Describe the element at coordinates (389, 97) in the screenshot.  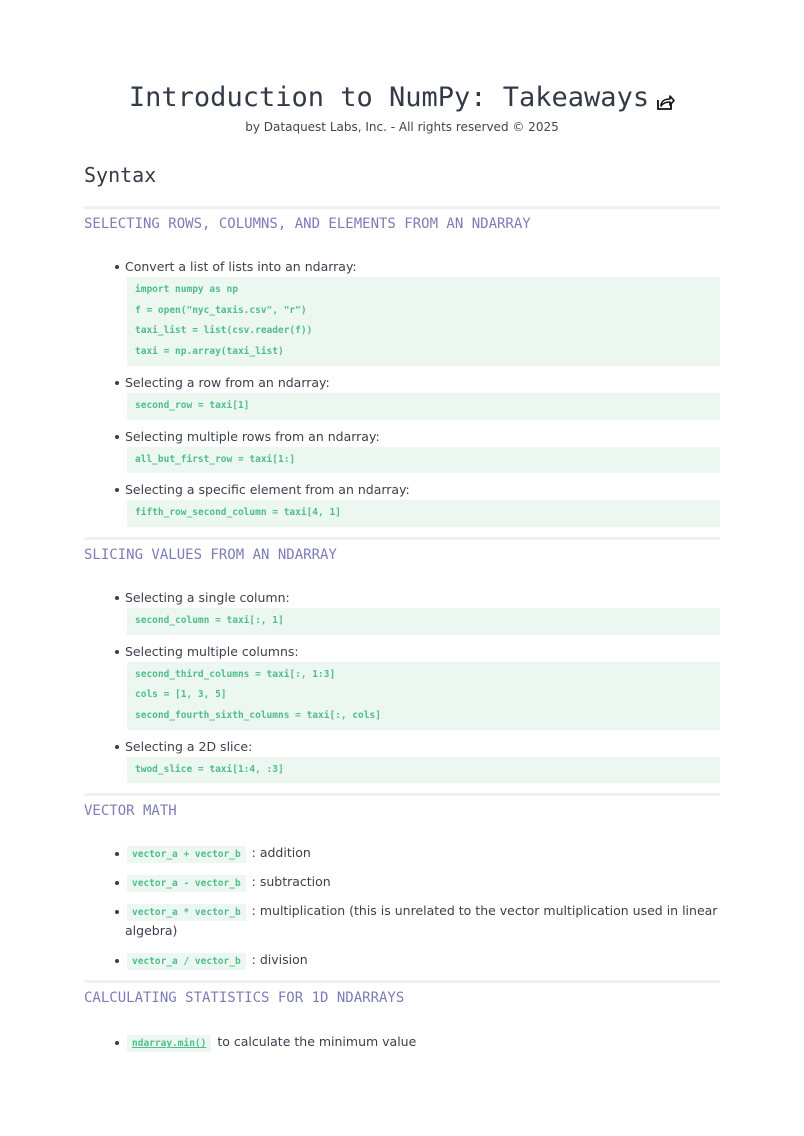
I see `page-title-text: Introduction to NumPy: Takeaways` at that location.